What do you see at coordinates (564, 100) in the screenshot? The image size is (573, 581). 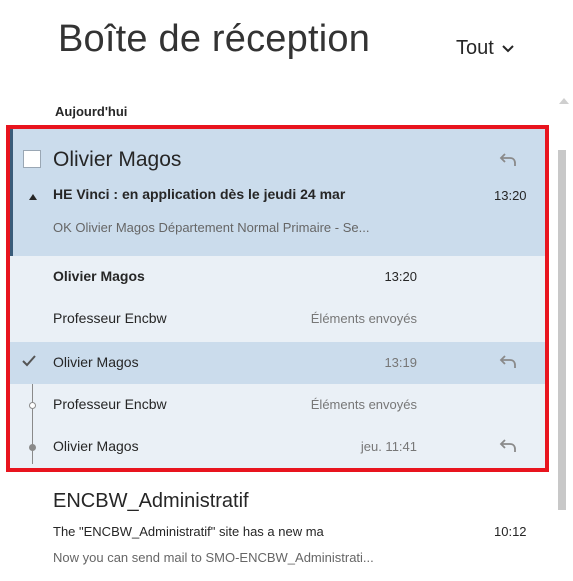 I see `scroll-up-icon` at bounding box center [564, 100].